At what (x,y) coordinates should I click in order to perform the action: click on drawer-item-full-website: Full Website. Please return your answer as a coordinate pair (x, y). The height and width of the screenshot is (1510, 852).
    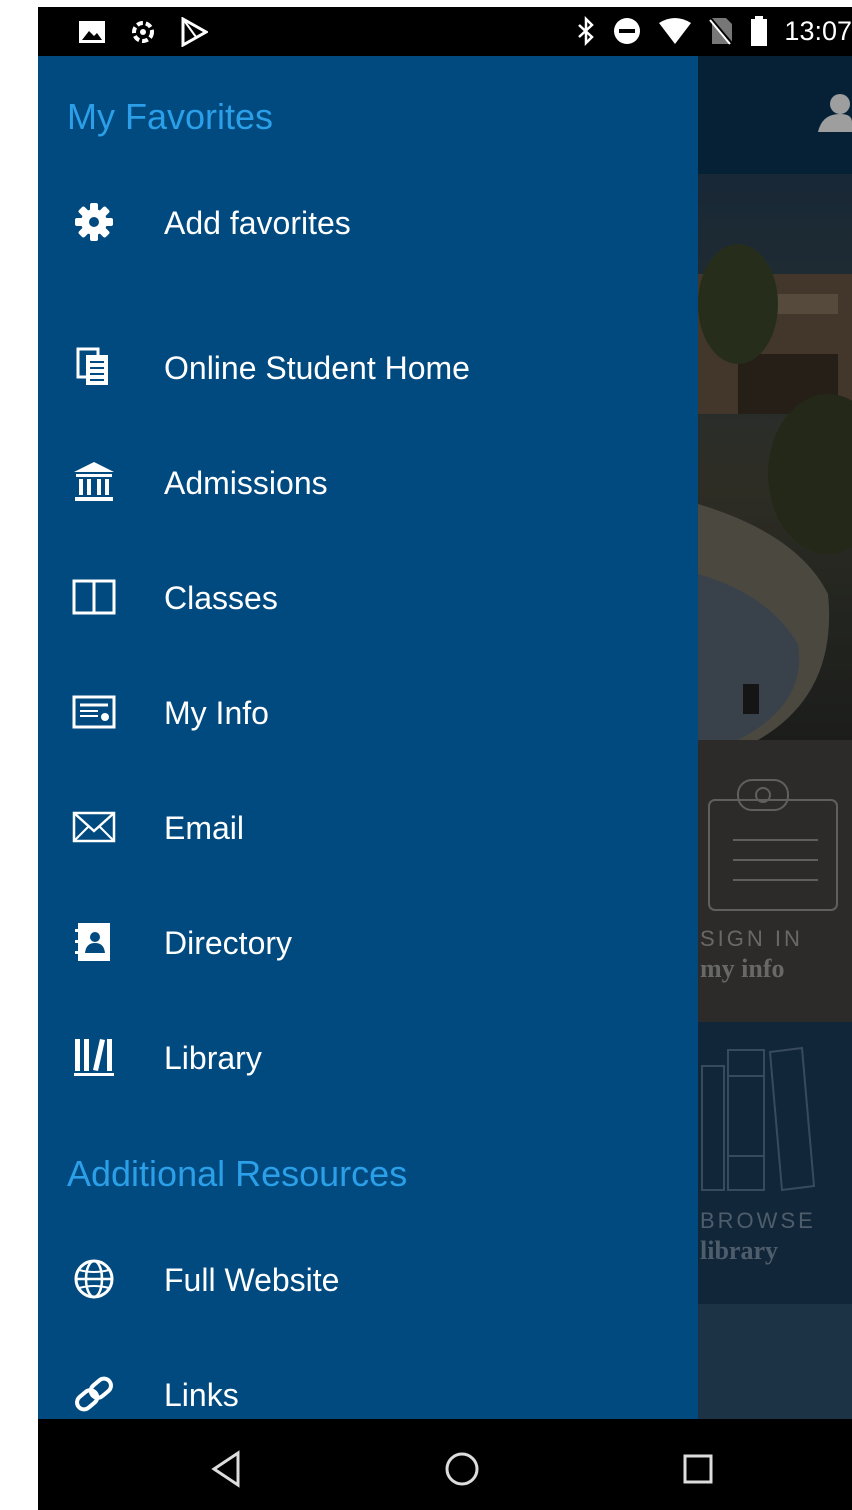
    Looking at the image, I should click on (368, 1280).